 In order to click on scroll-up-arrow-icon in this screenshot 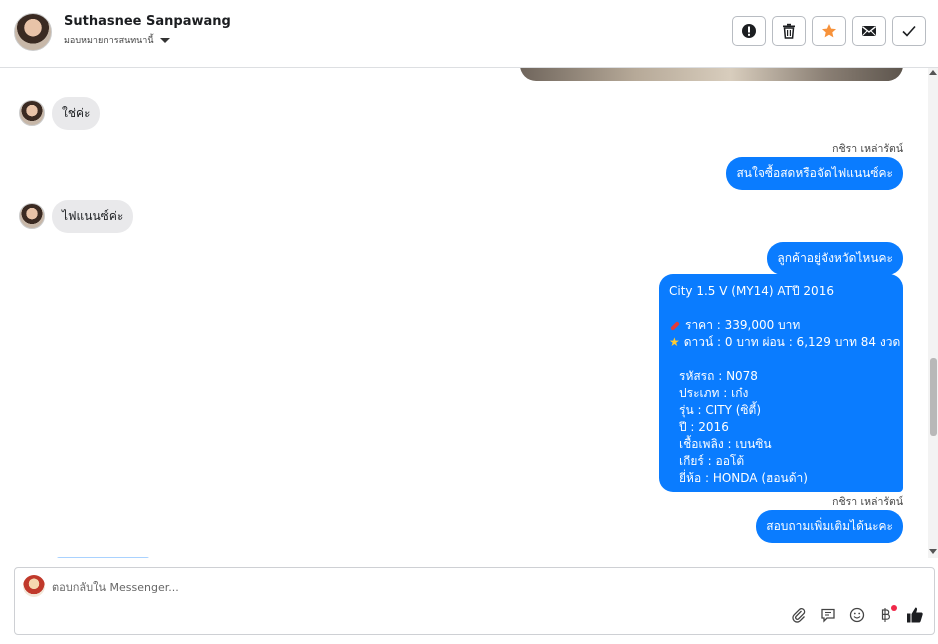, I will do `click(933, 72)`.